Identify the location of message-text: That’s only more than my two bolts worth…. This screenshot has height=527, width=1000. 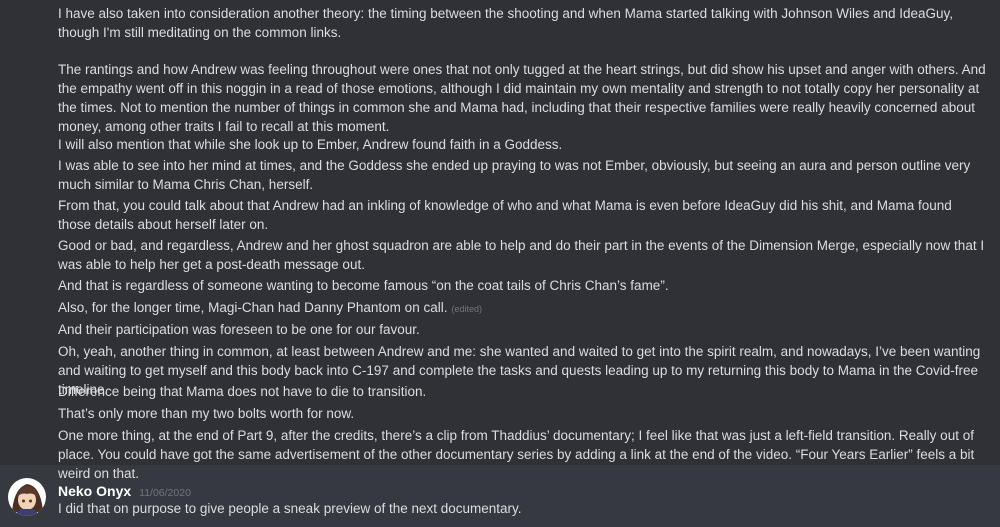
(206, 413).